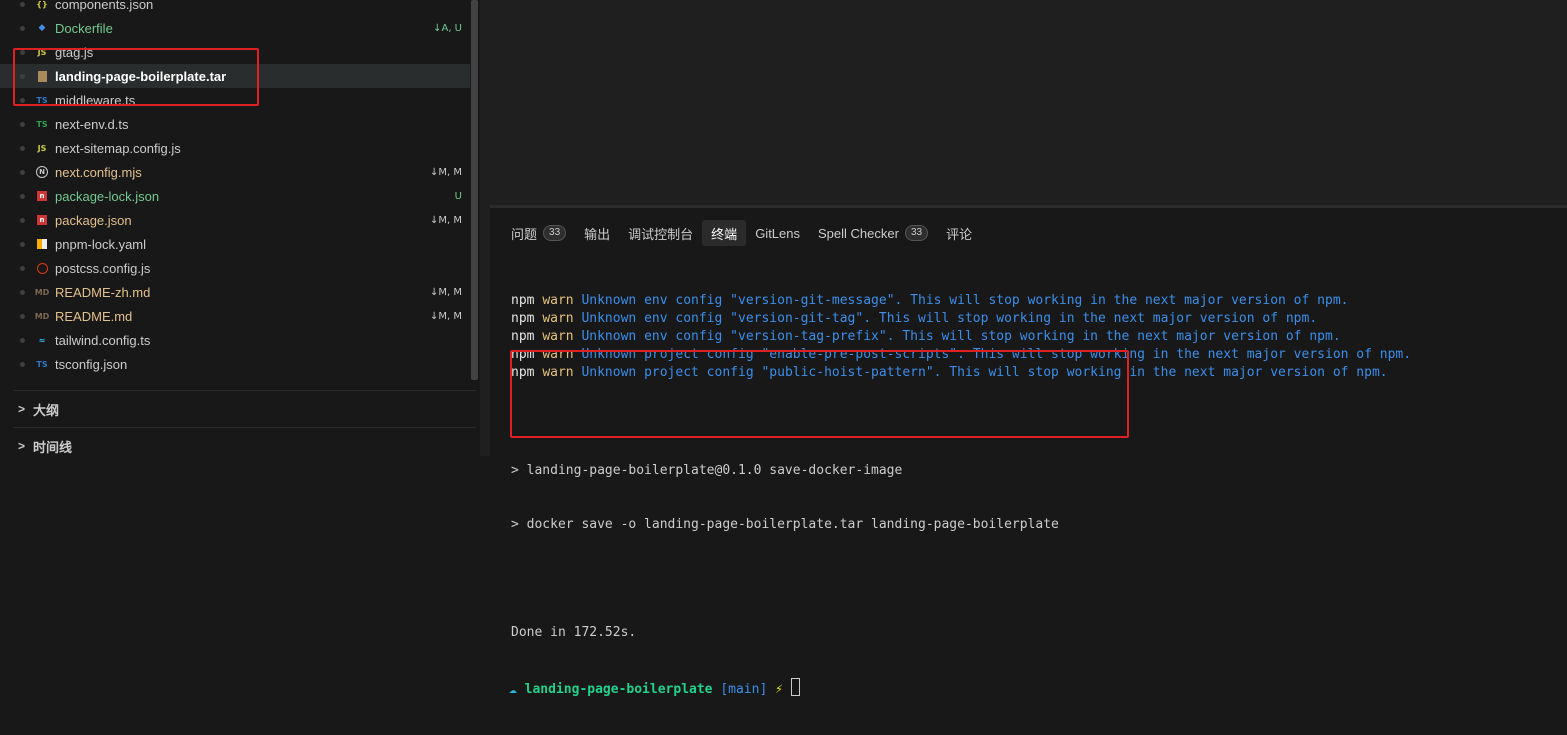  Describe the element at coordinates (458, 196) in the screenshot. I see `git-status-badge: U` at that location.